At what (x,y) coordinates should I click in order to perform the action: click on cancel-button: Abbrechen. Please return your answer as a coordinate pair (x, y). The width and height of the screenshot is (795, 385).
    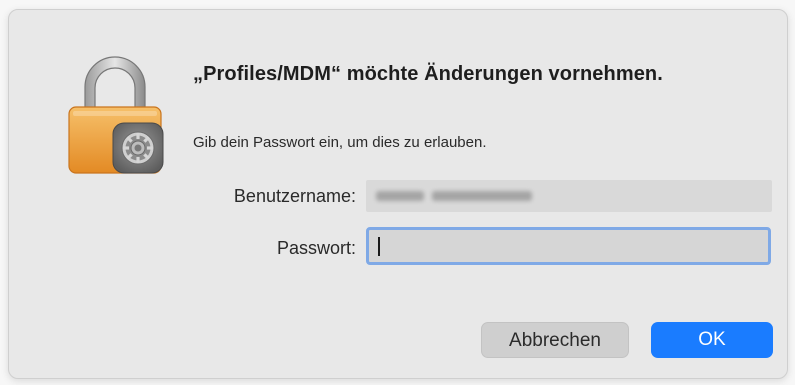
    Looking at the image, I should click on (555, 340).